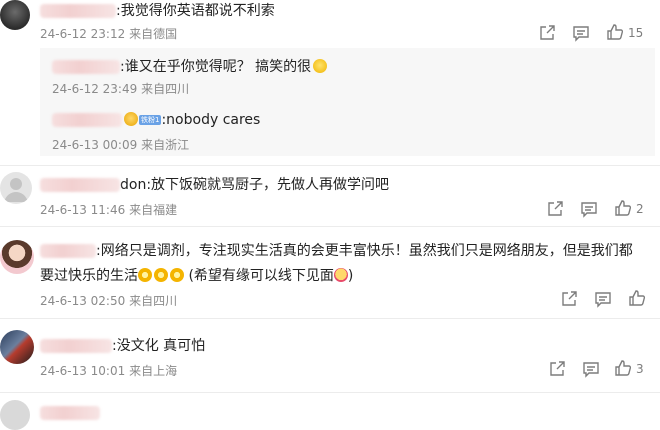  I want to click on location: 来自上海, so click(153, 371).